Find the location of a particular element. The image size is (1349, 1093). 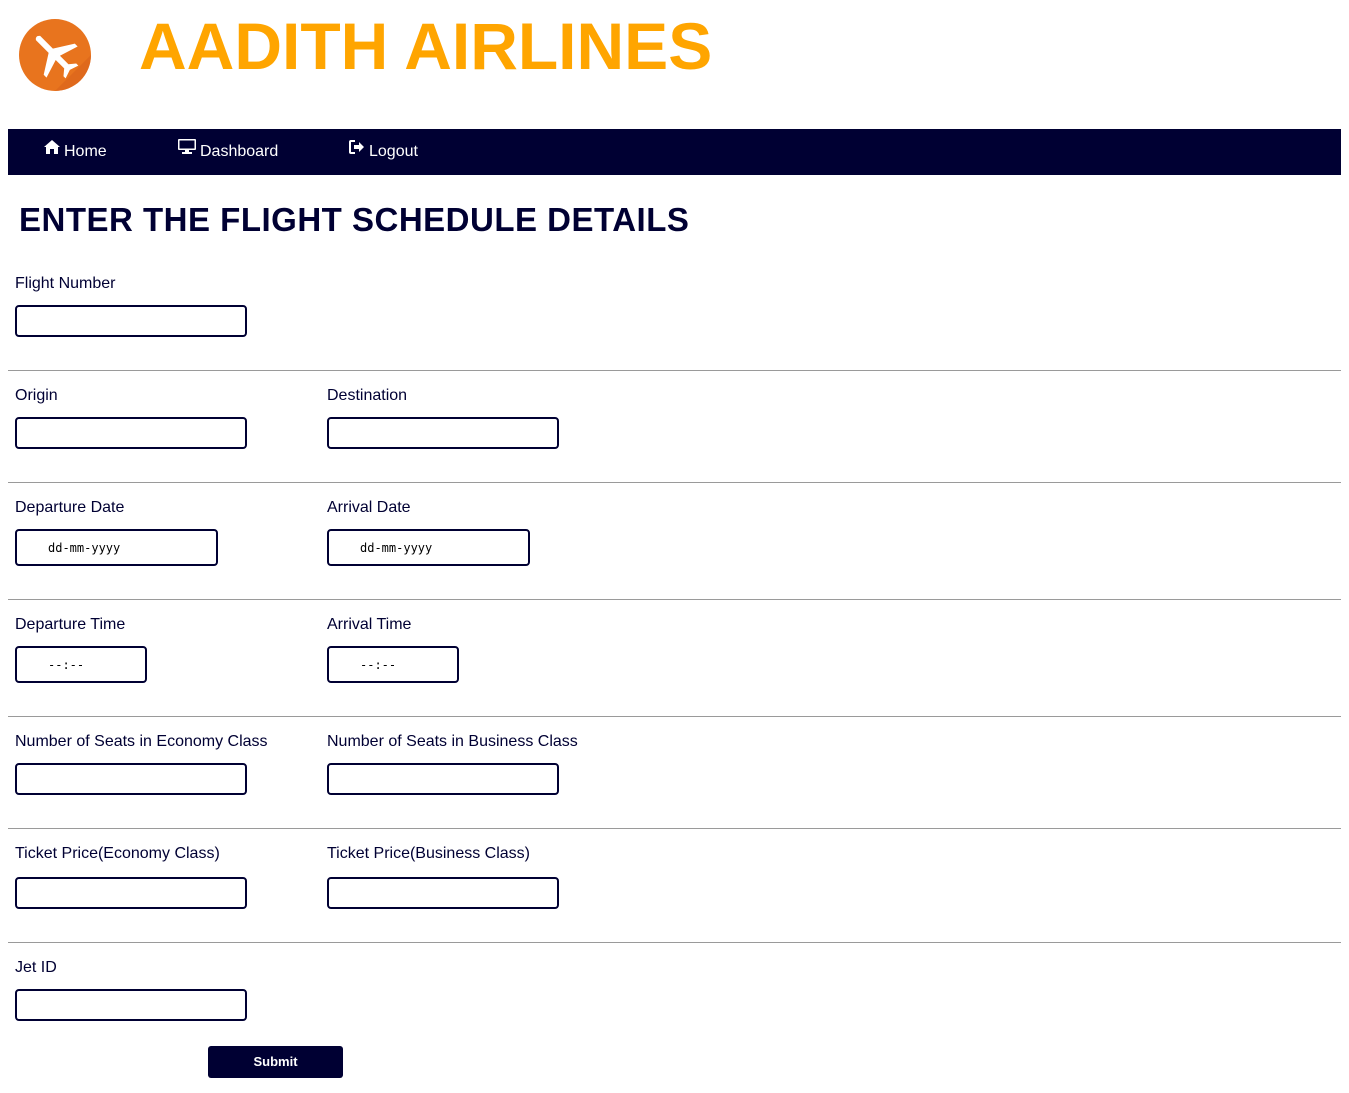

flight-number-label: Flight Number is located at coordinates (65, 283).